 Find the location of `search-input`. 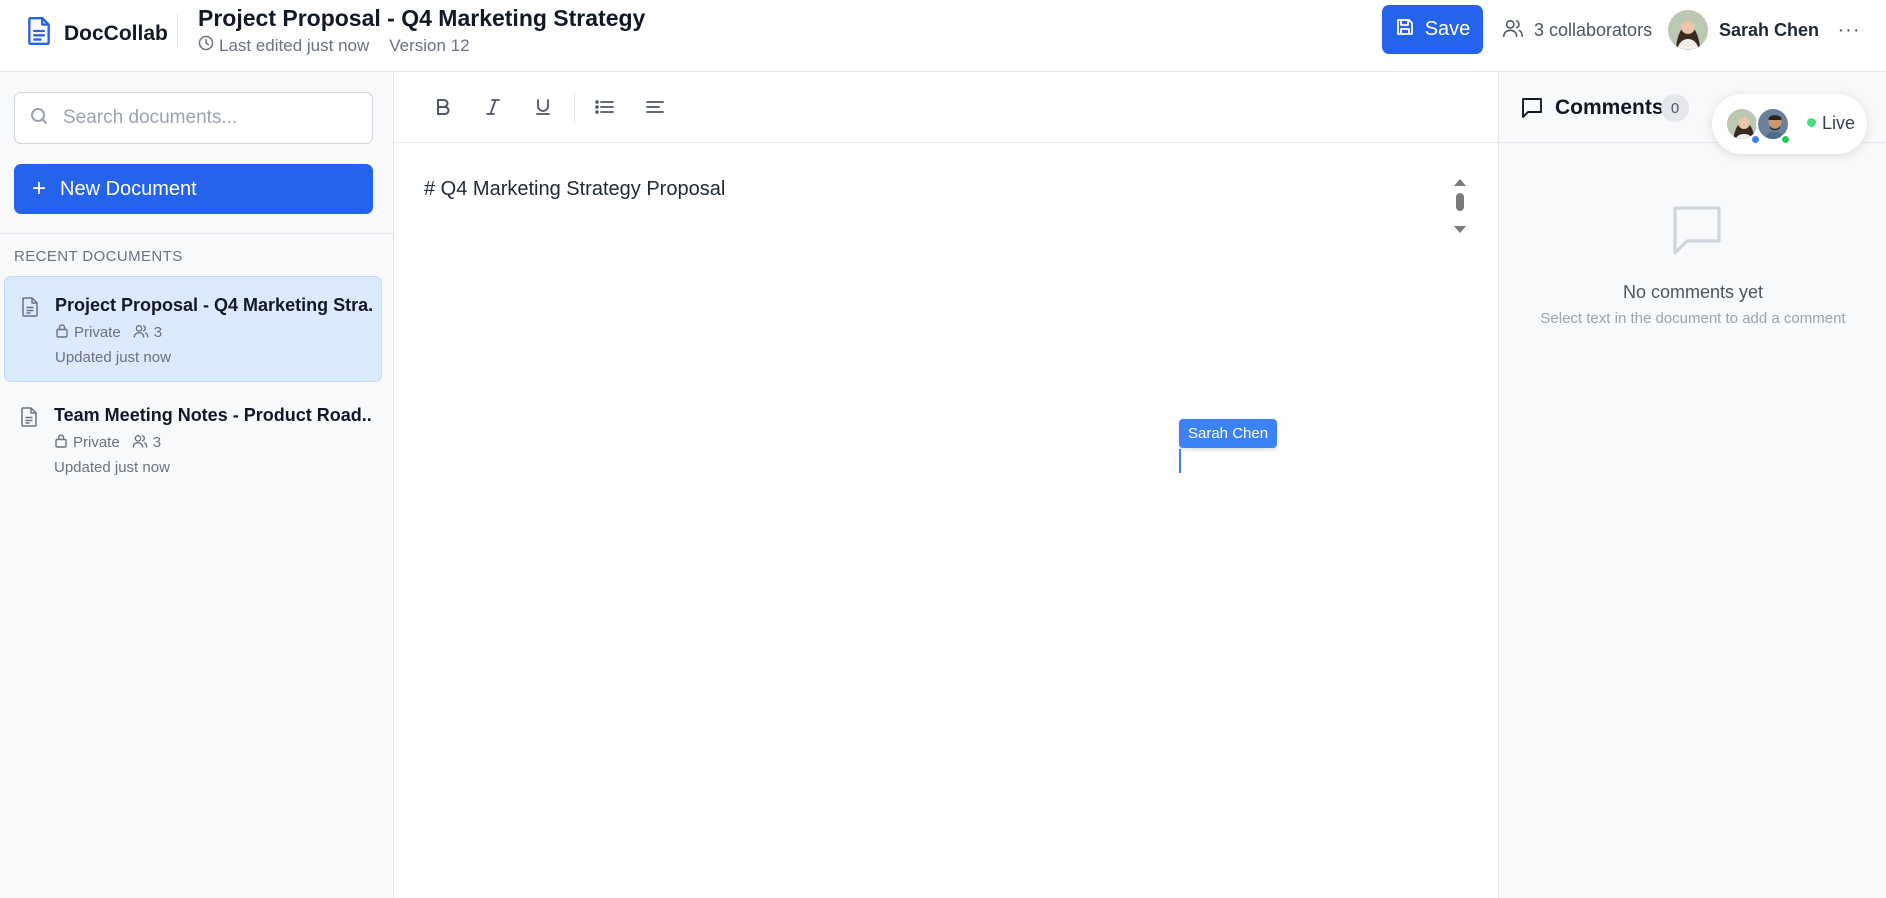

search-input is located at coordinates (203, 118).